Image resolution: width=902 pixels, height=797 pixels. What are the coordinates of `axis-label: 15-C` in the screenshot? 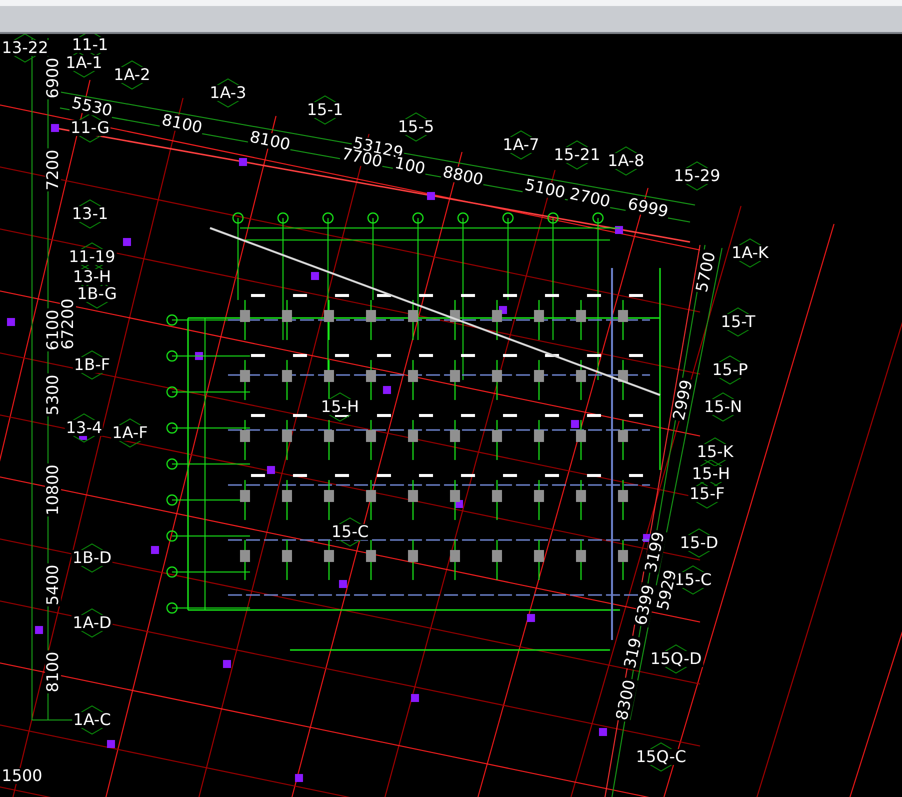 It's located at (350, 532).